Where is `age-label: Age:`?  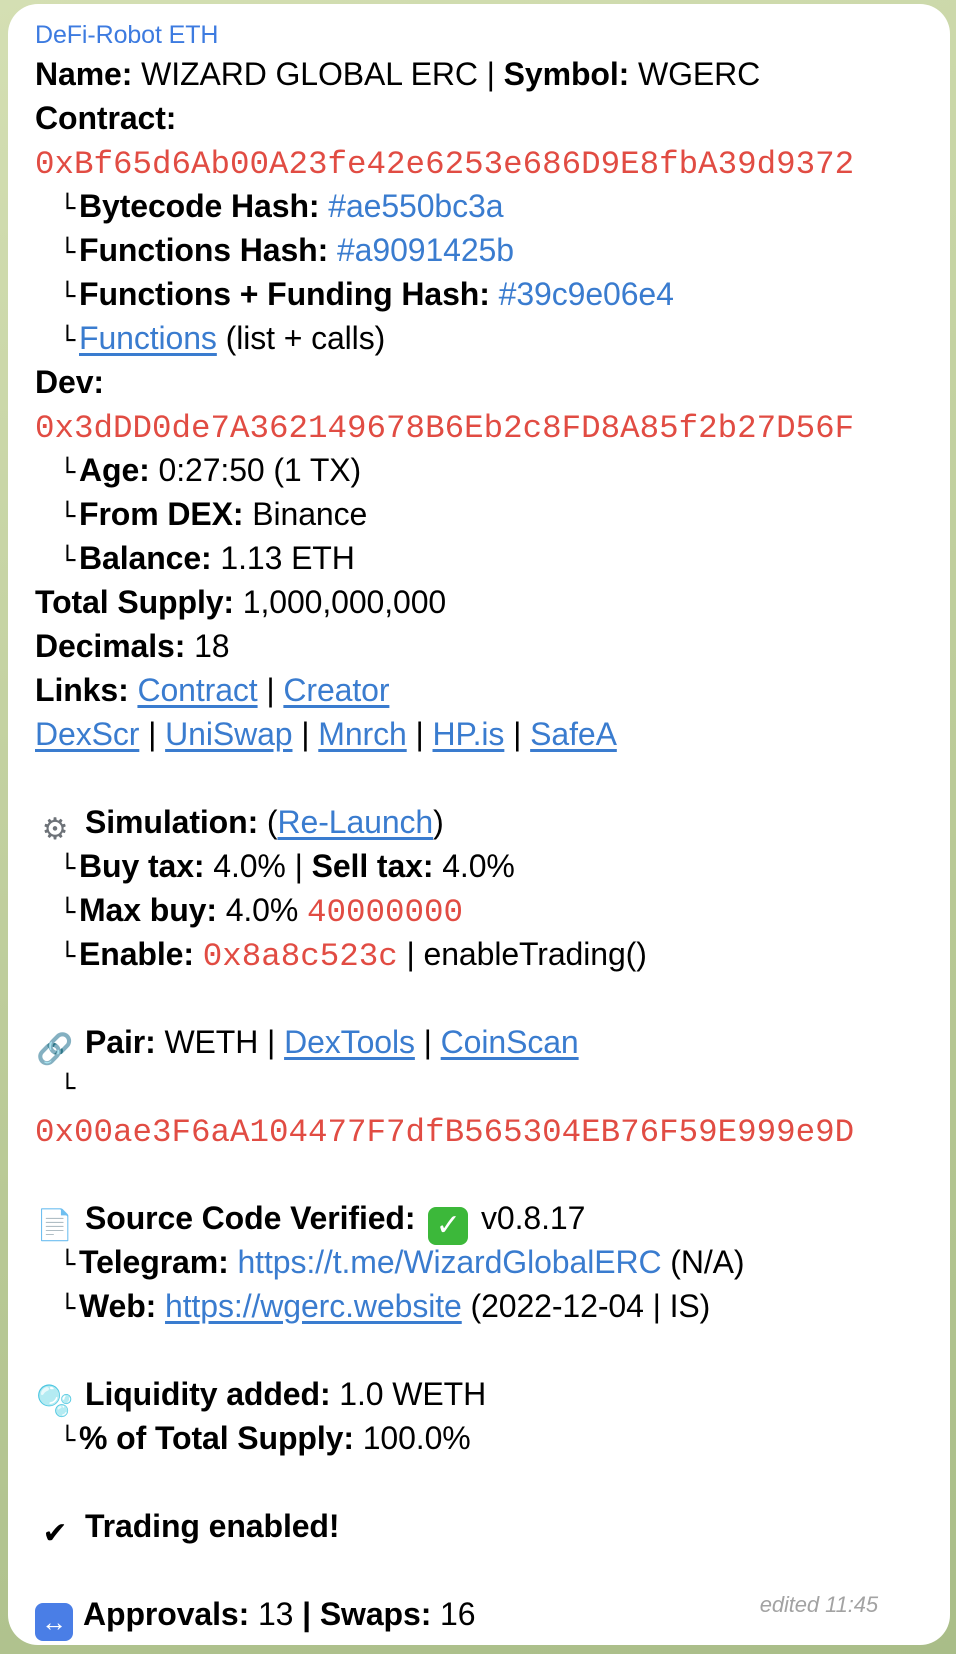 age-label: Age: is located at coordinates (114, 470).